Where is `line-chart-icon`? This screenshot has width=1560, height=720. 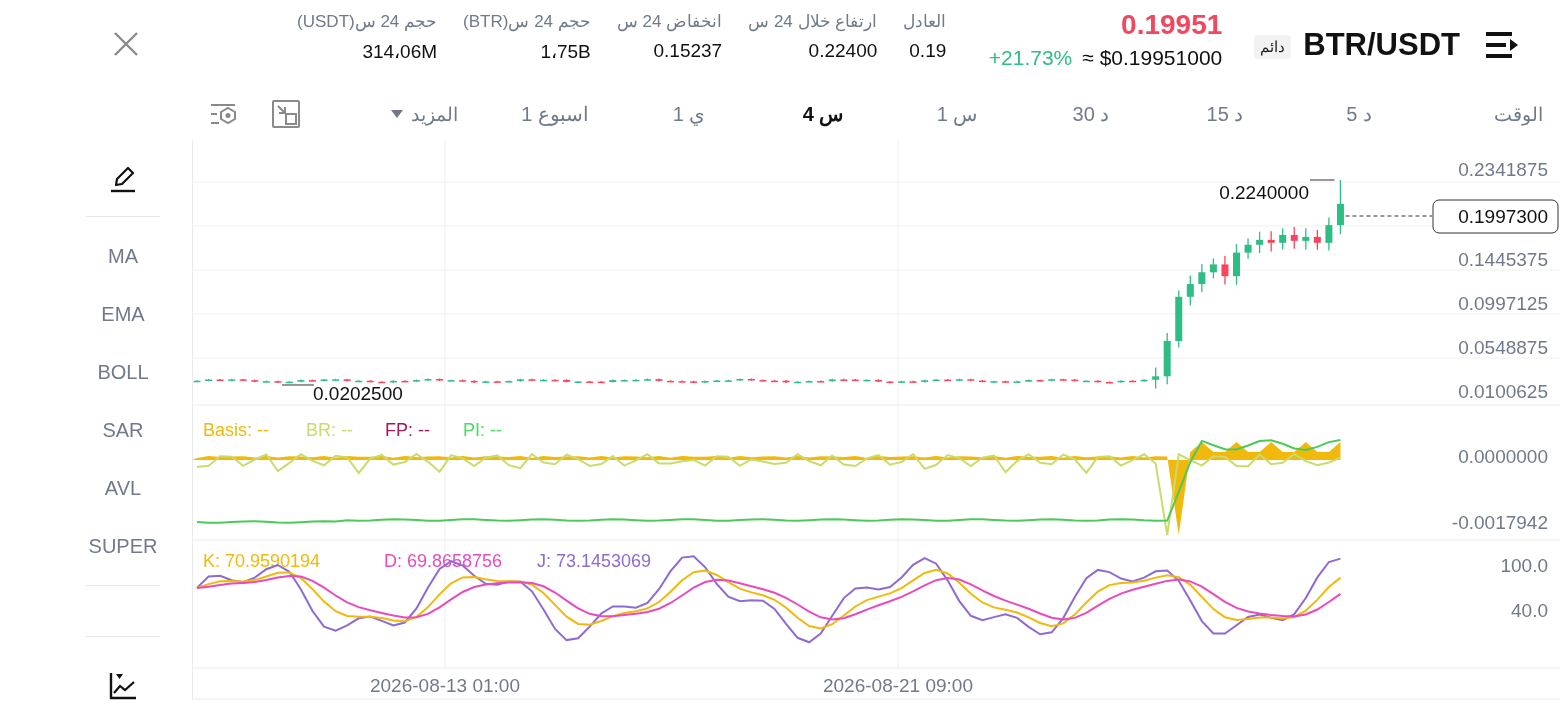
line-chart-icon is located at coordinates (123, 686).